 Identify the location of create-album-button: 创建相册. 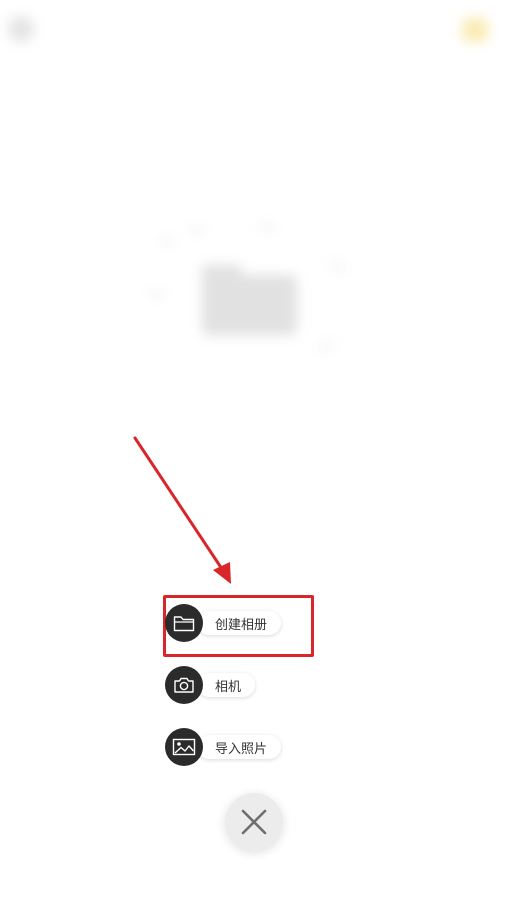
(223, 623).